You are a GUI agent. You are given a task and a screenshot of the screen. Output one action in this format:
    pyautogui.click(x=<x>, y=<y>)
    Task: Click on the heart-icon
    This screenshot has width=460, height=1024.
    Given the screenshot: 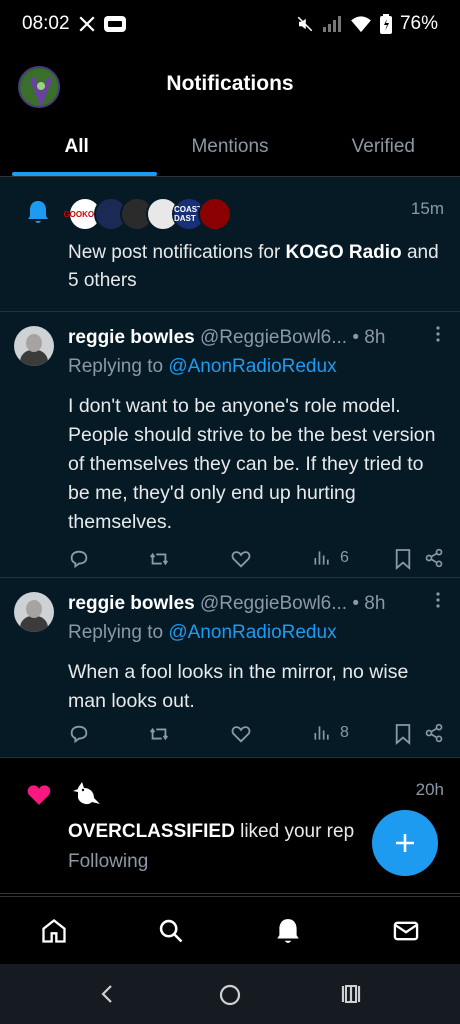 What is the action you would take?
    pyautogui.click(x=39, y=796)
    